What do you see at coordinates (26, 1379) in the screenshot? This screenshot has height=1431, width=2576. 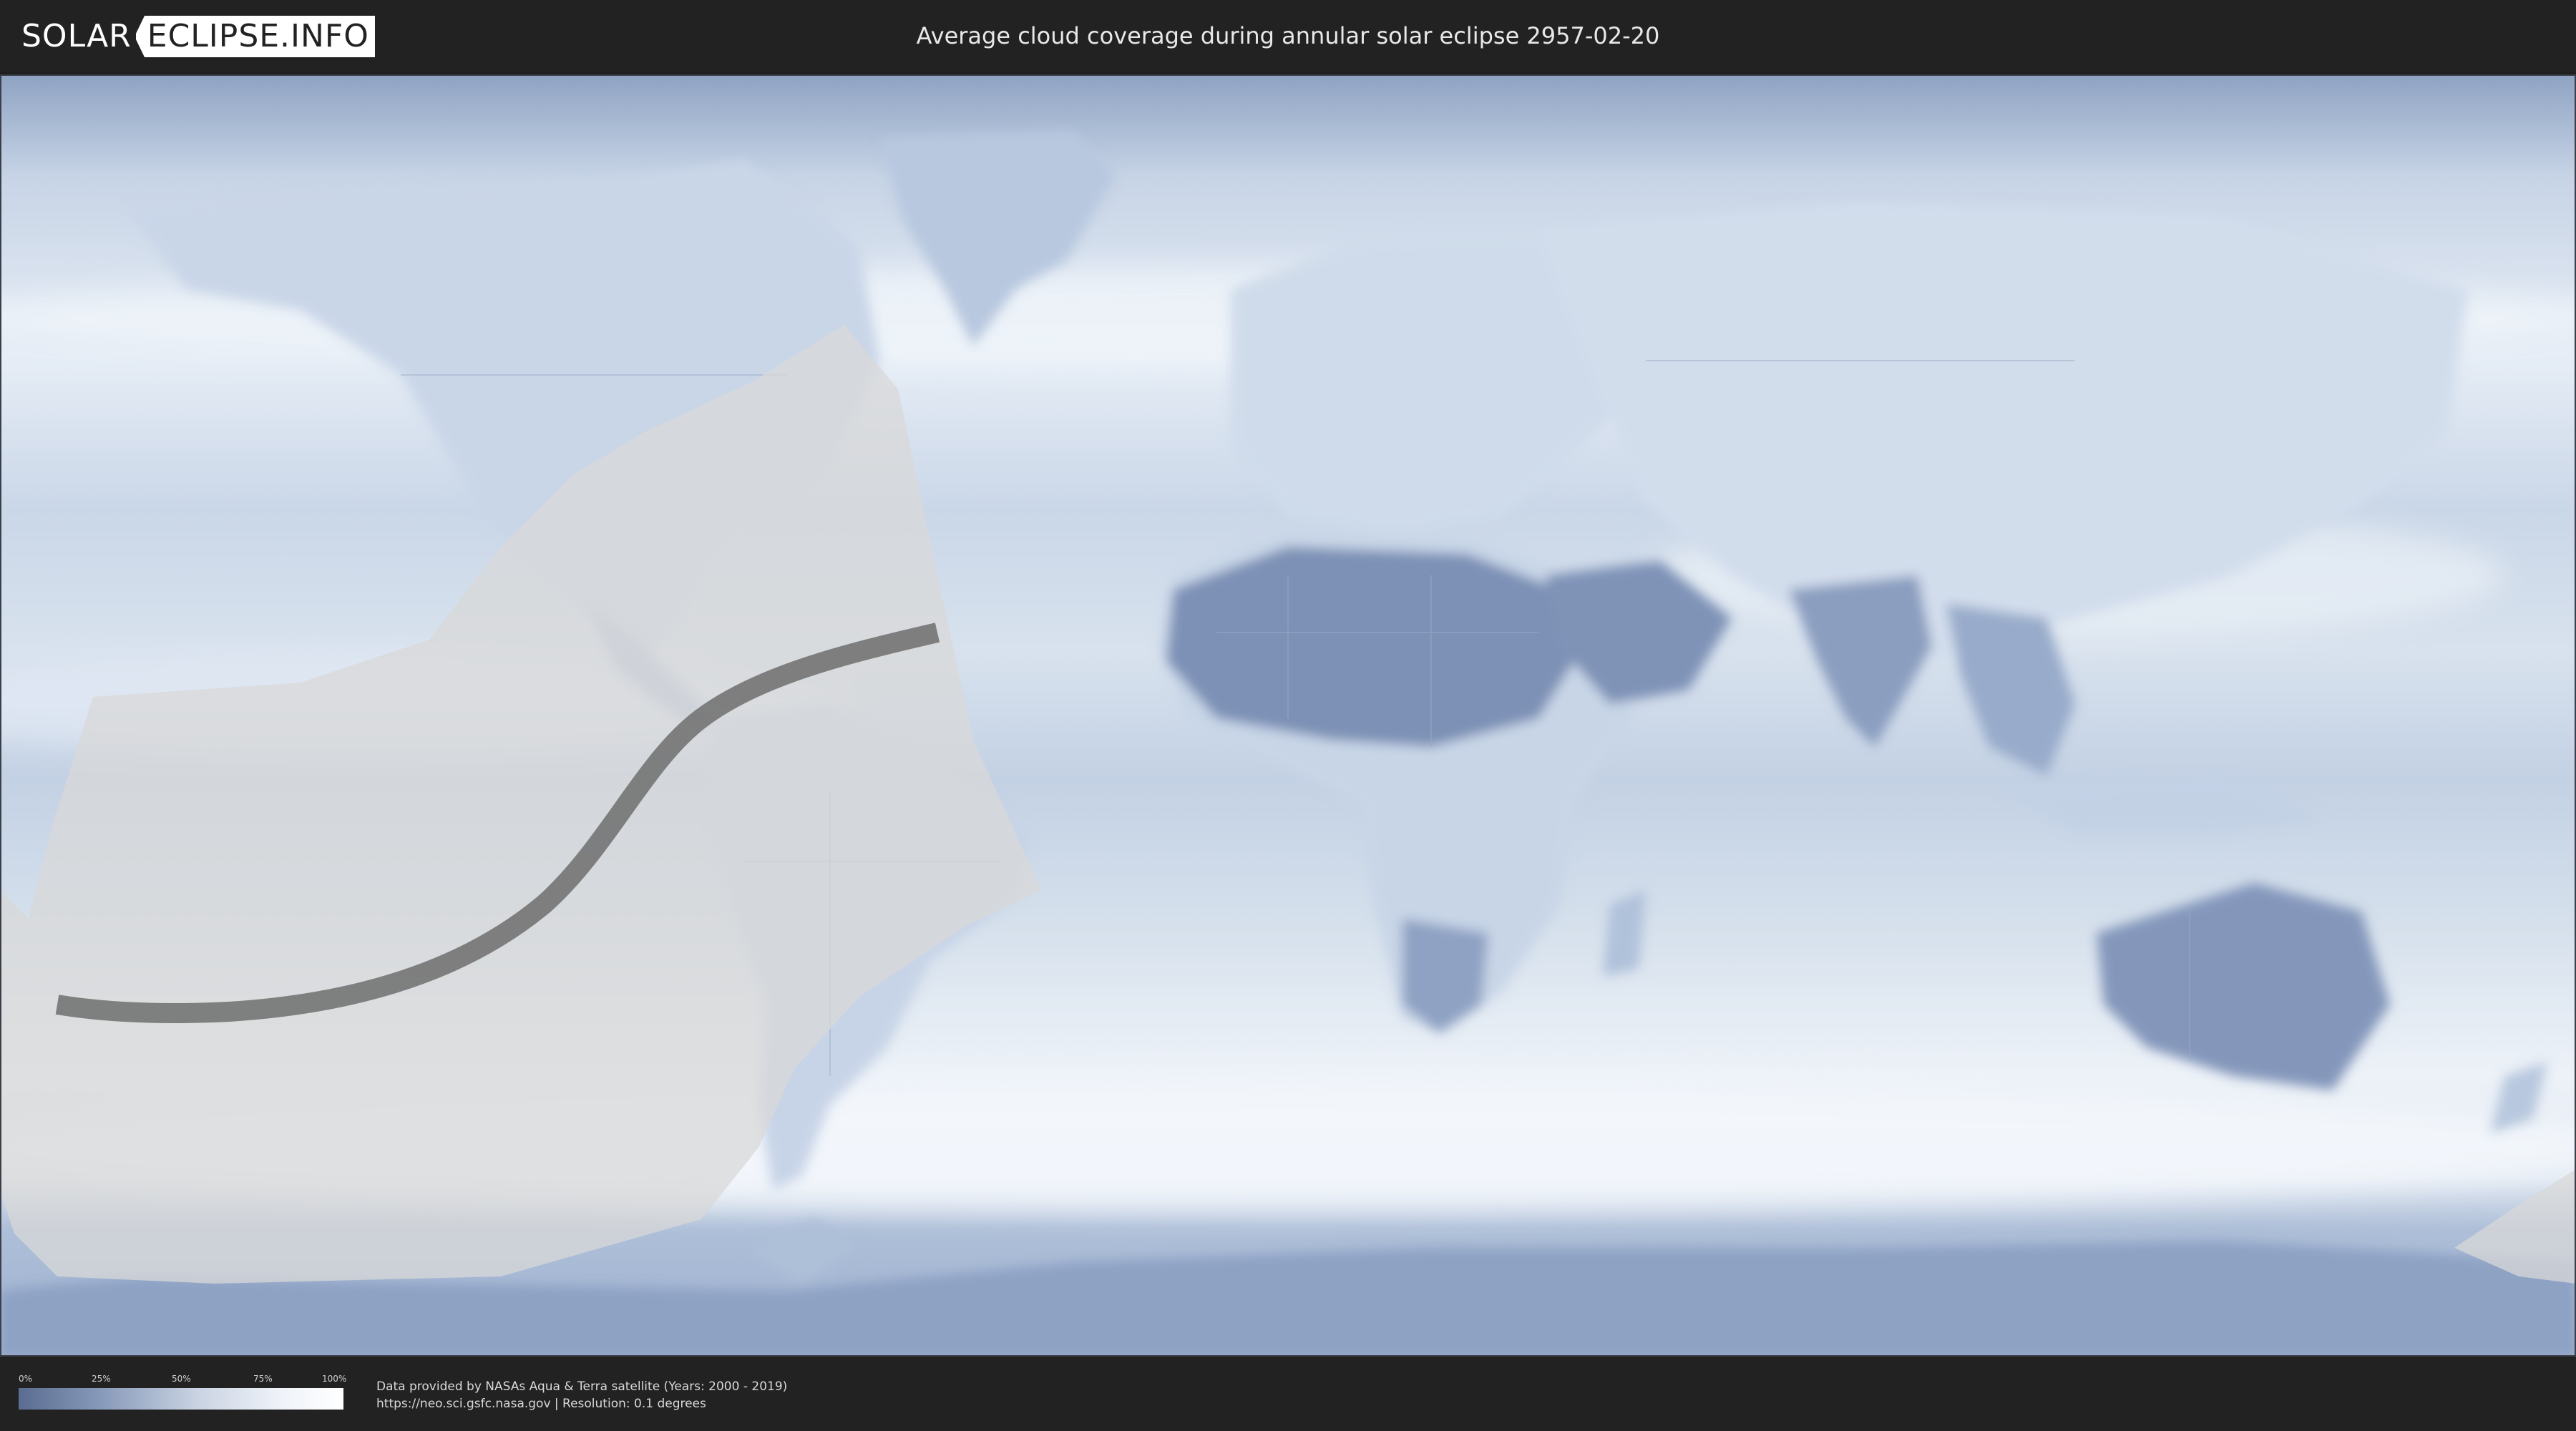 I see `legend-tick-0: 0%` at bounding box center [26, 1379].